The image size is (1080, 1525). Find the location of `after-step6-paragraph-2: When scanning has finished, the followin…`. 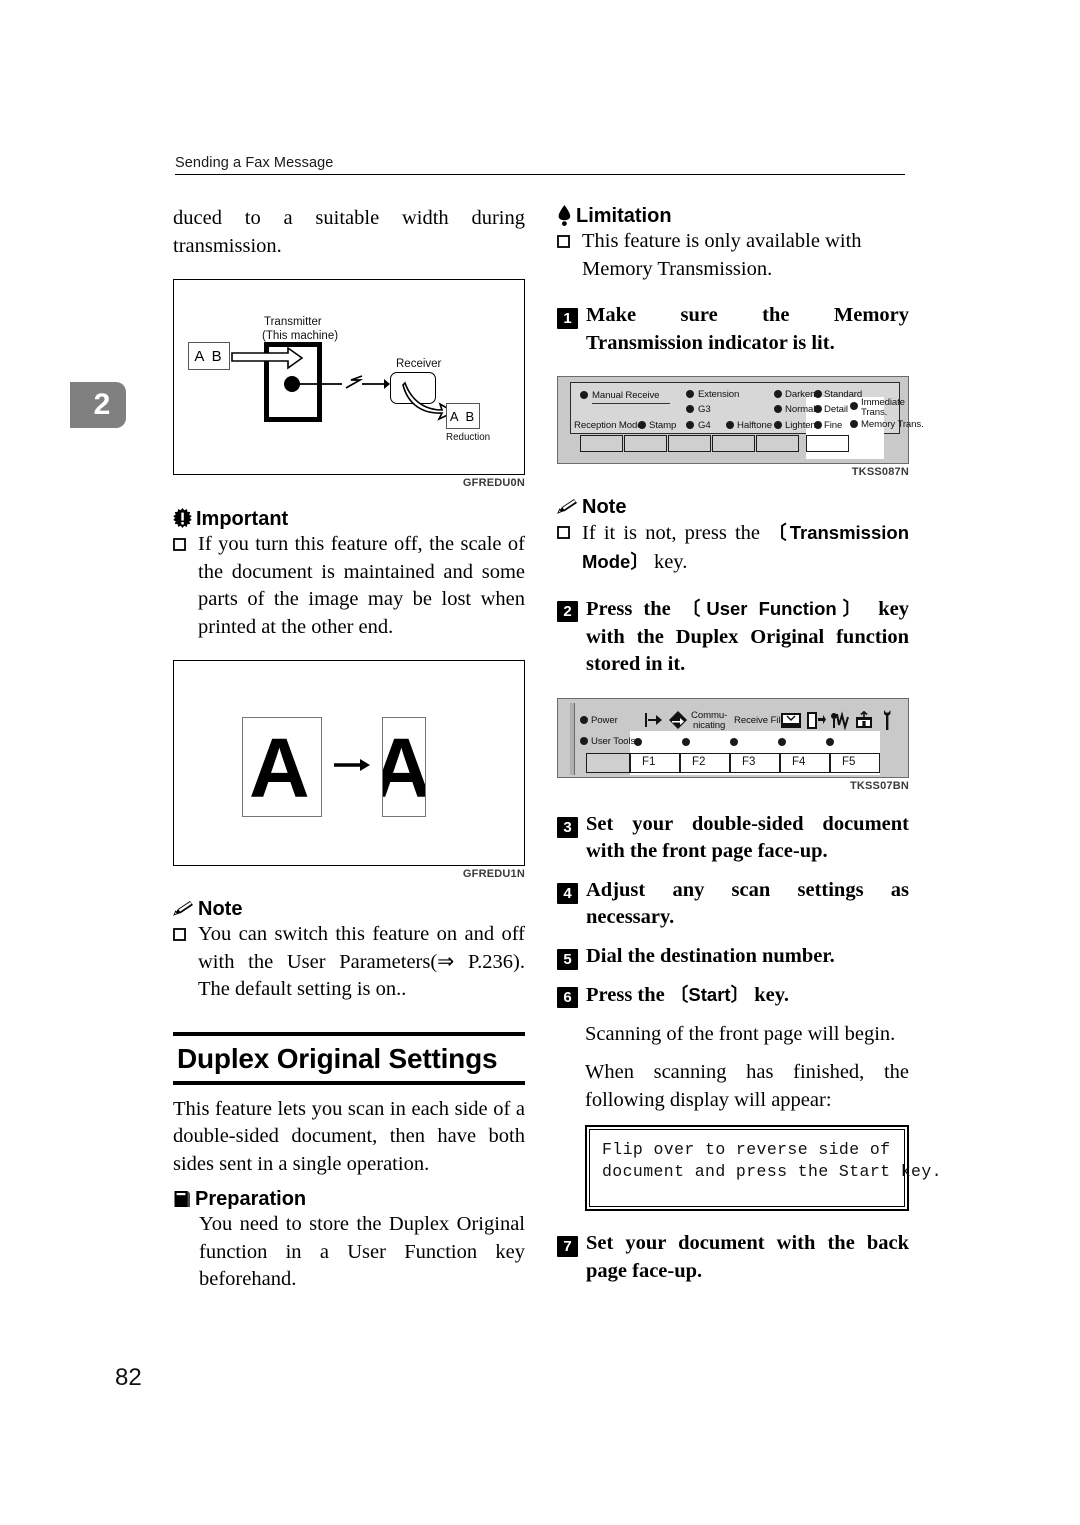

after-step6-paragraph-2: When scanning has finished, the followin… is located at coordinates (747, 1086).